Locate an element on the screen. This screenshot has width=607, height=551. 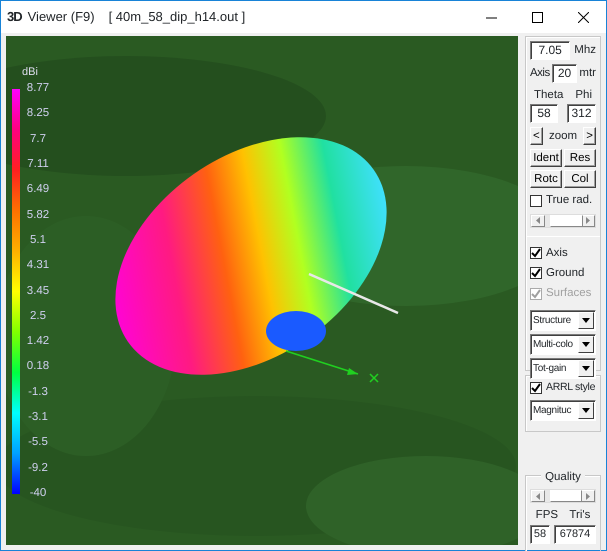
legend-label: 6.49 is located at coordinates (38, 189).